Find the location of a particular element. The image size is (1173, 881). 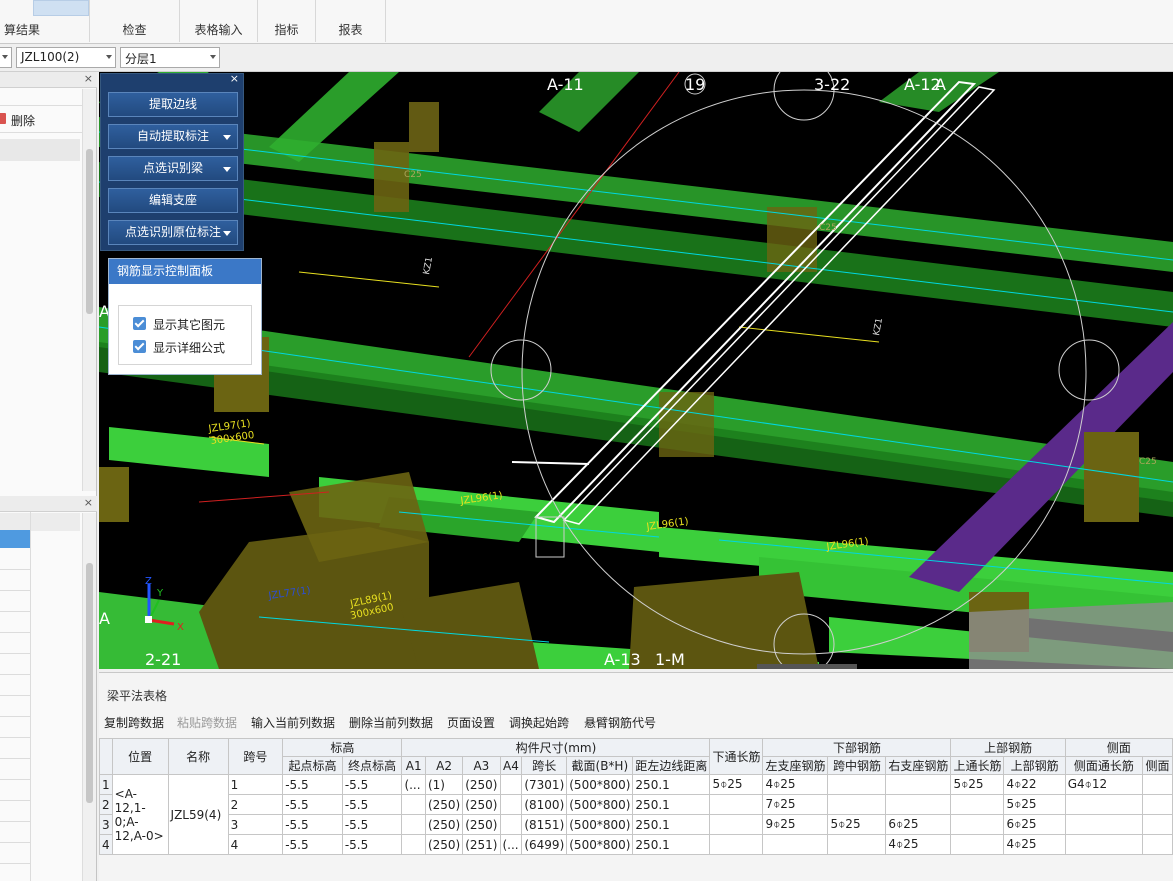

left-grid-selected-cell is located at coordinates (15, 539).